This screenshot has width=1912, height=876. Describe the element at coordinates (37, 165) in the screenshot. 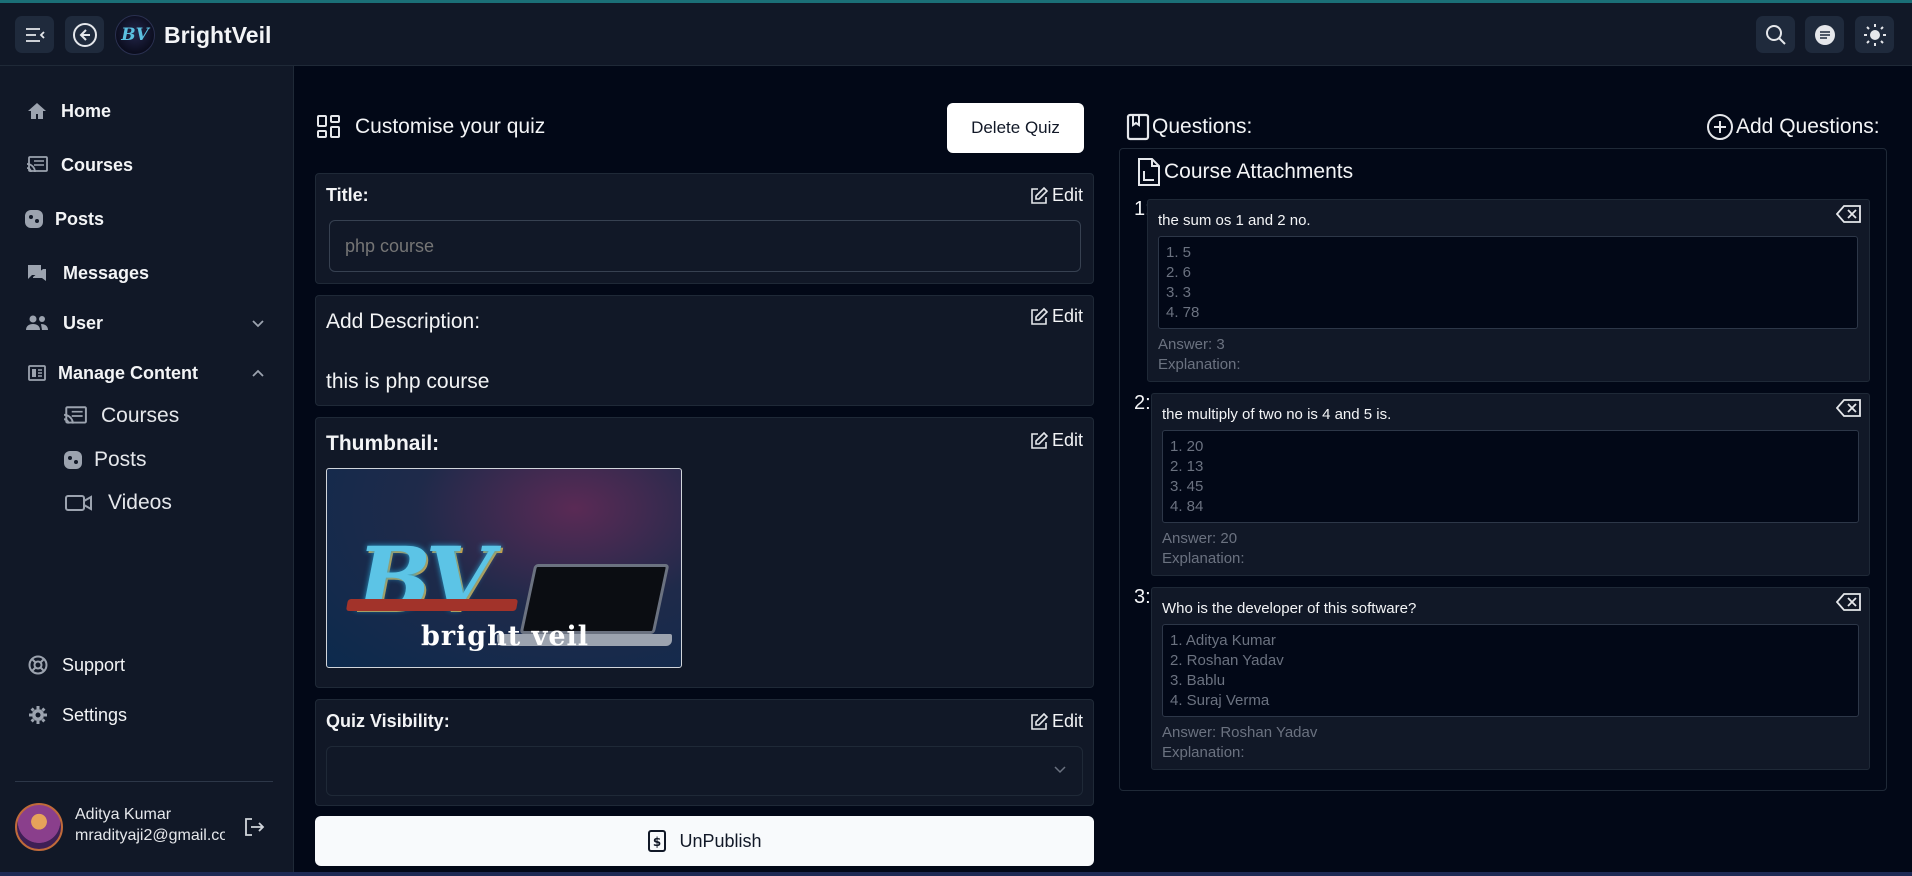

I see `cast-icon` at that location.